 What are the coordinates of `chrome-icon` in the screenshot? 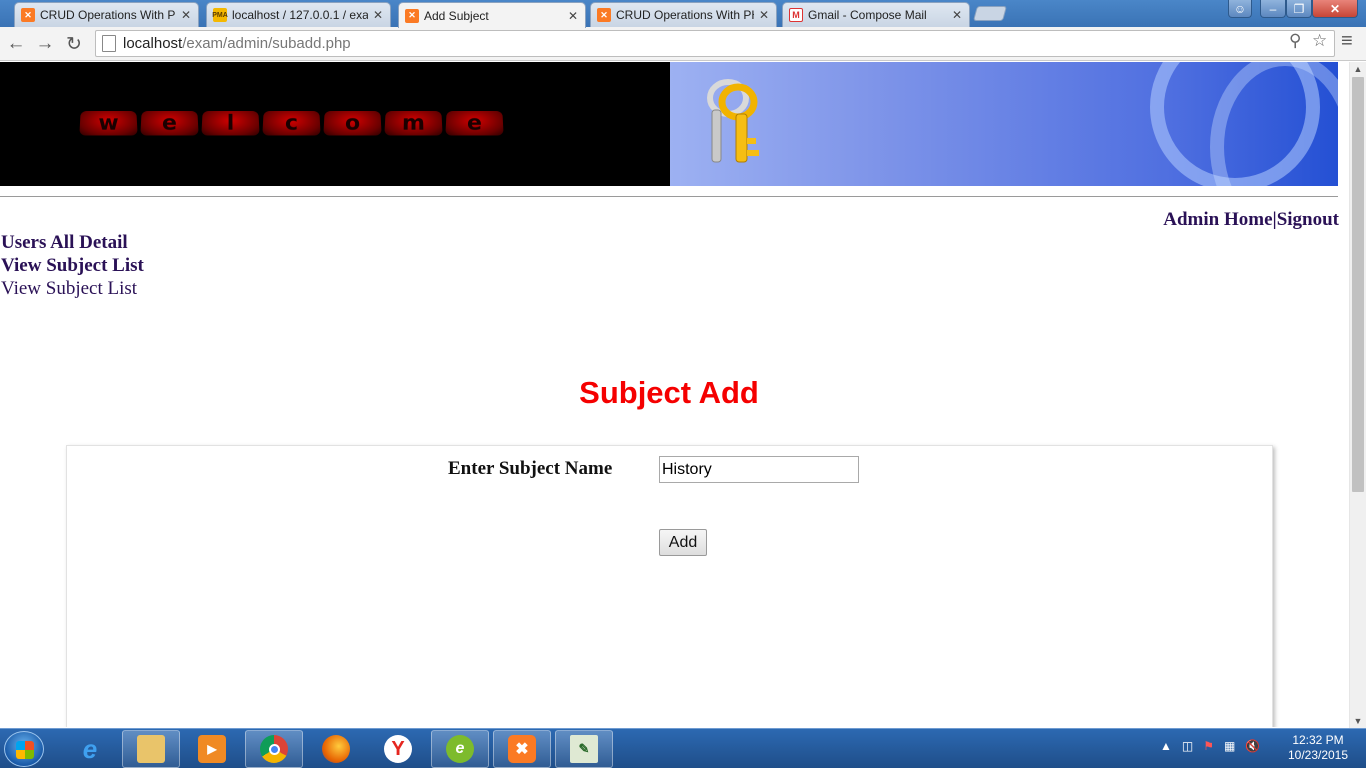 It's located at (274, 749).